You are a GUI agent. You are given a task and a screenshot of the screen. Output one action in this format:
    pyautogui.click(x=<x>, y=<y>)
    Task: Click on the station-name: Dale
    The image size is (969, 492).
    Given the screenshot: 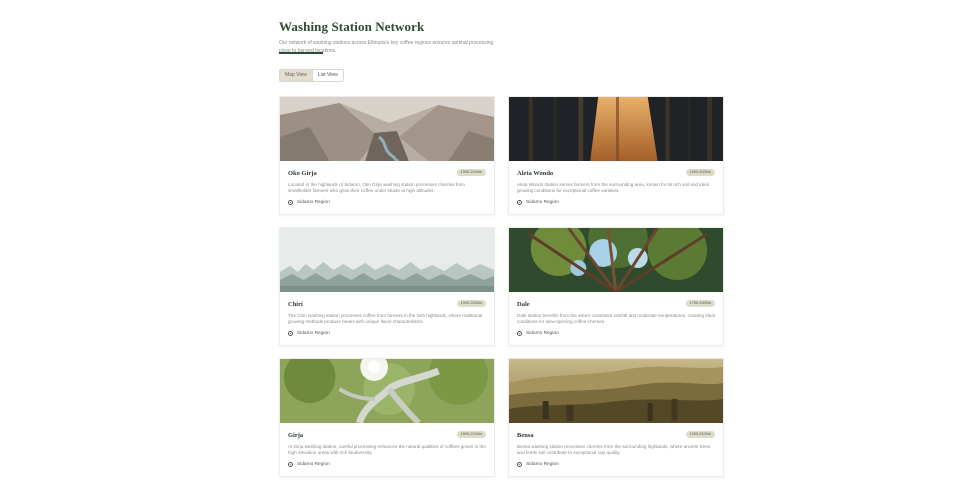 What is the action you would take?
    pyautogui.click(x=523, y=304)
    